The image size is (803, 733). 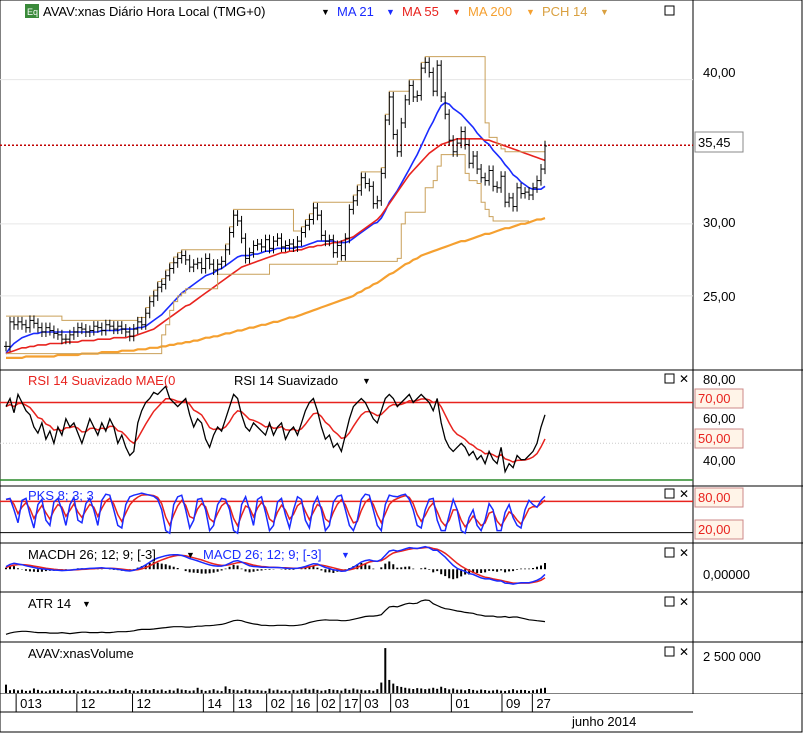 I want to click on macdh-menu-icon: ▼, so click(x=190, y=555).